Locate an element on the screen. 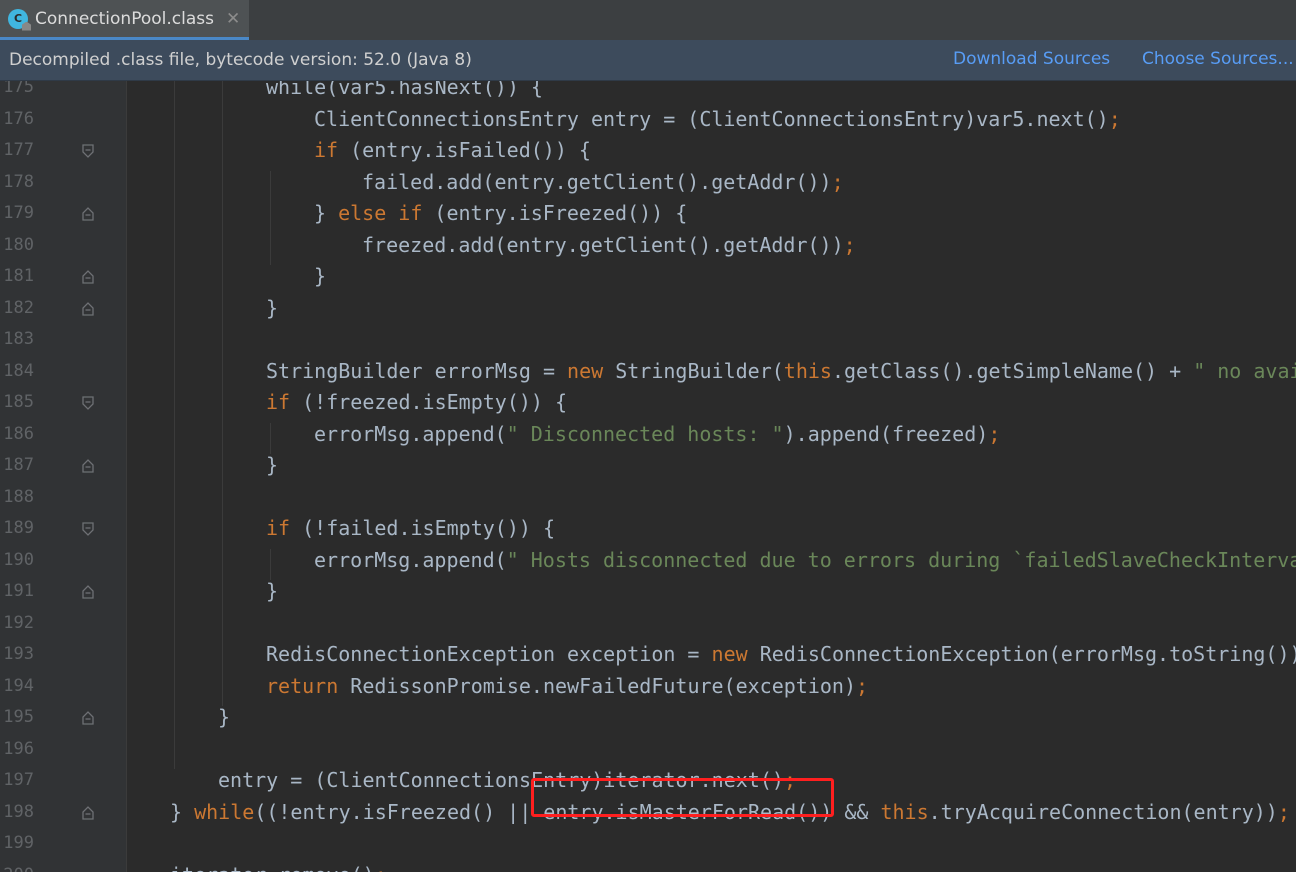 The width and height of the screenshot is (1296, 872). code-line: 187} is located at coordinates (648, 466).